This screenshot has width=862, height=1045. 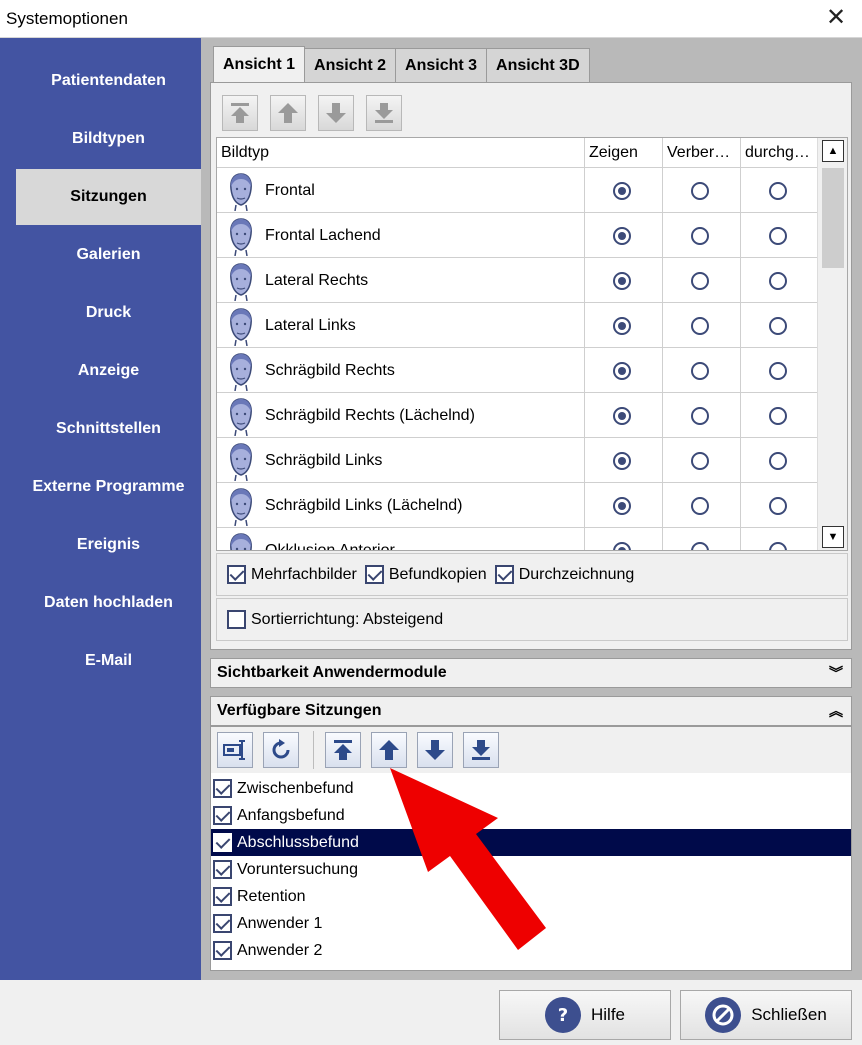 What do you see at coordinates (292, 574) in the screenshot?
I see `mehrfachbilder-checkbox: Mehrfachbilder` at bounding box center [292, 574].